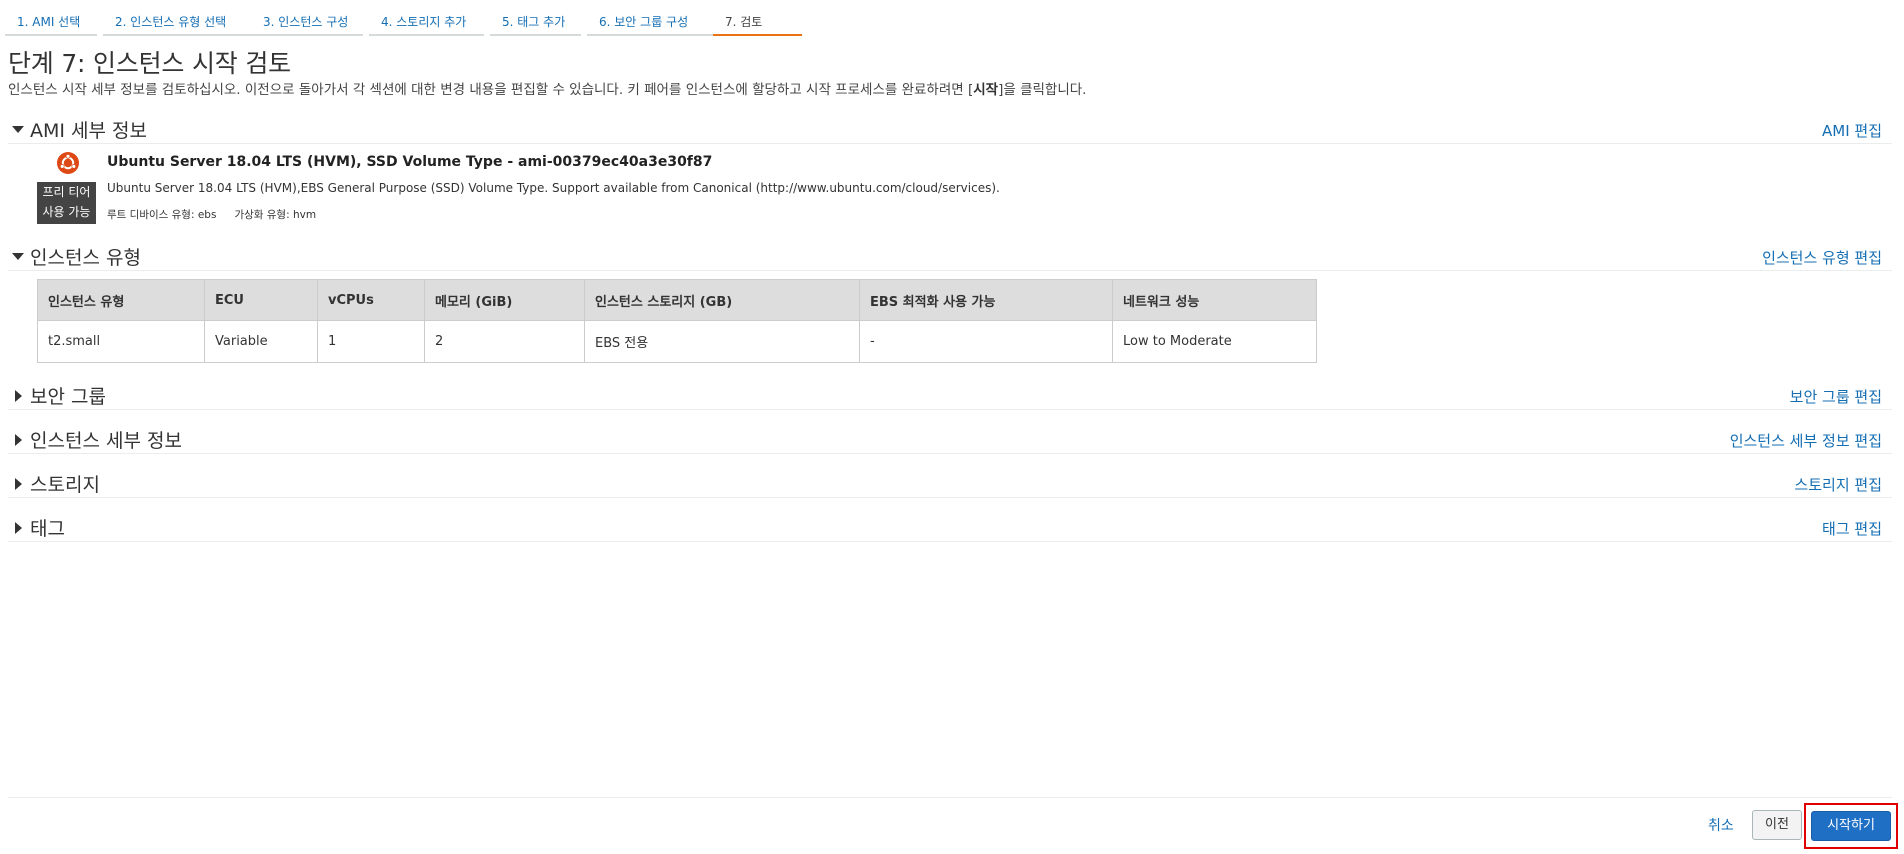 The width and height of the screenshot is (1904, 854). What do you see at coordinates (1852, 528) in the screenshot?
I see `edit-tags-link: 태그 편집` at bounding box center [1852, 528].